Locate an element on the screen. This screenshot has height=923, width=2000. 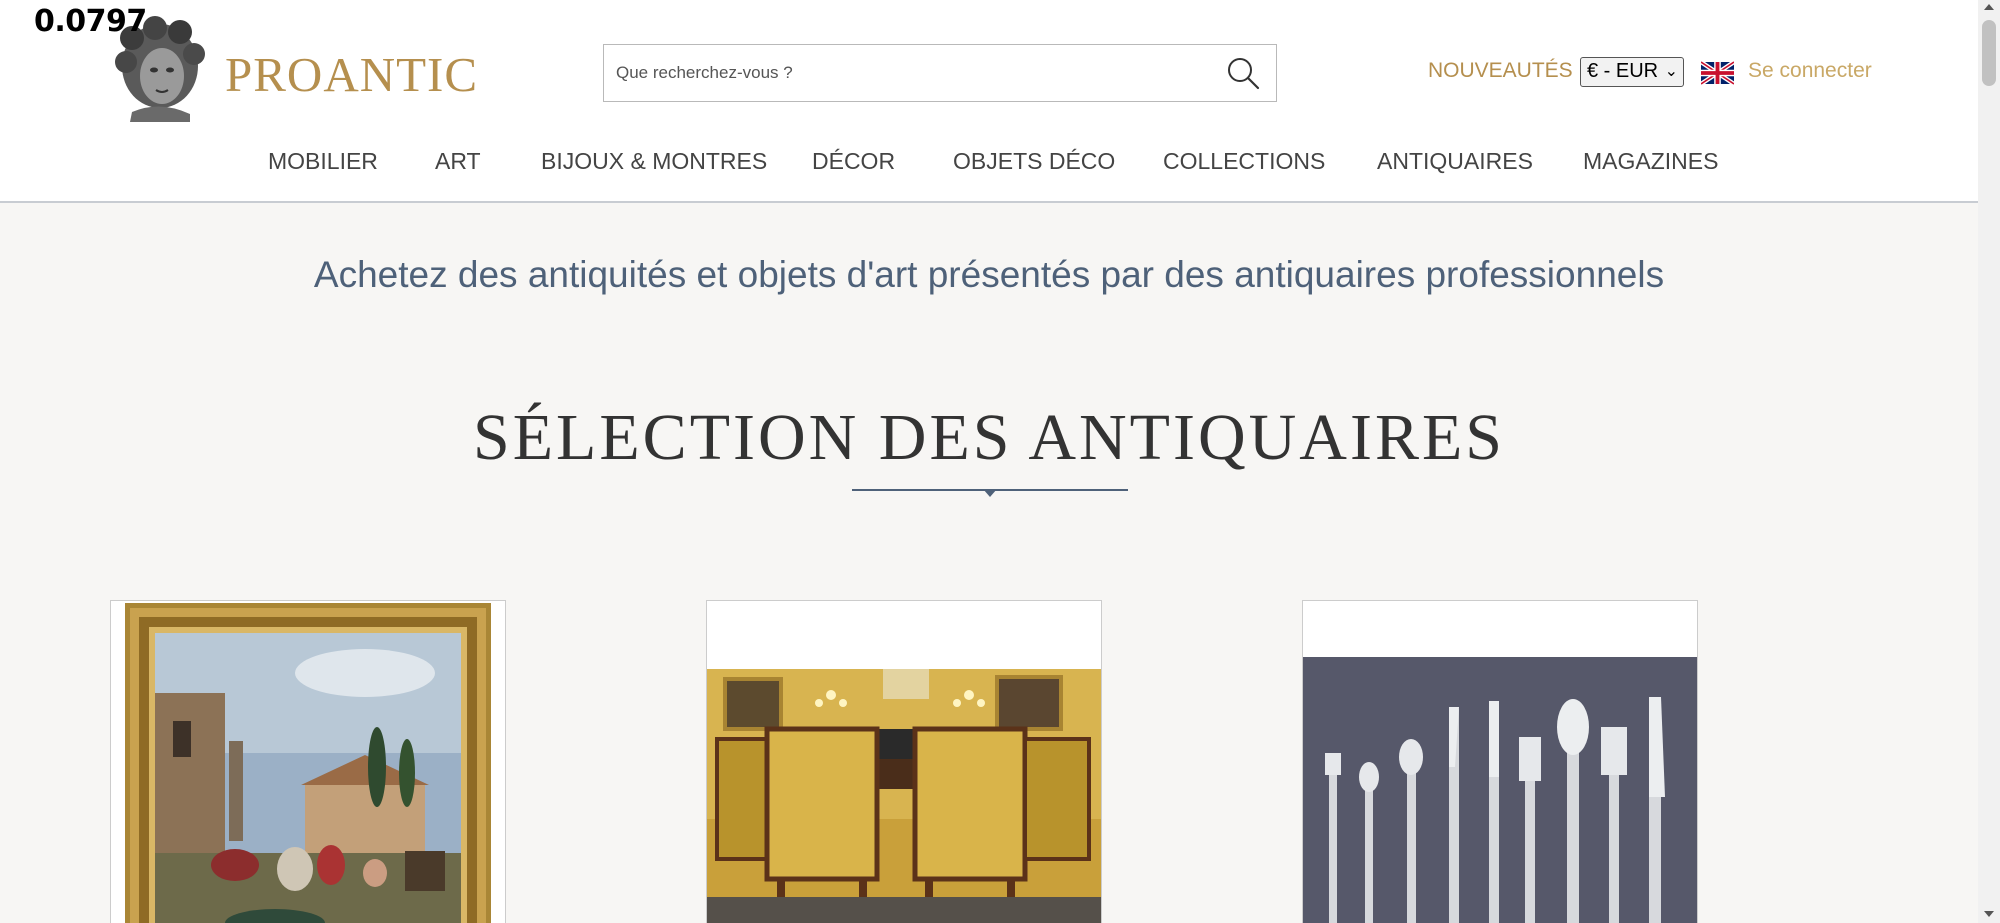
nav-item-antiquaires: ANTIQUAIRES is located at coordinates (1455, 161).